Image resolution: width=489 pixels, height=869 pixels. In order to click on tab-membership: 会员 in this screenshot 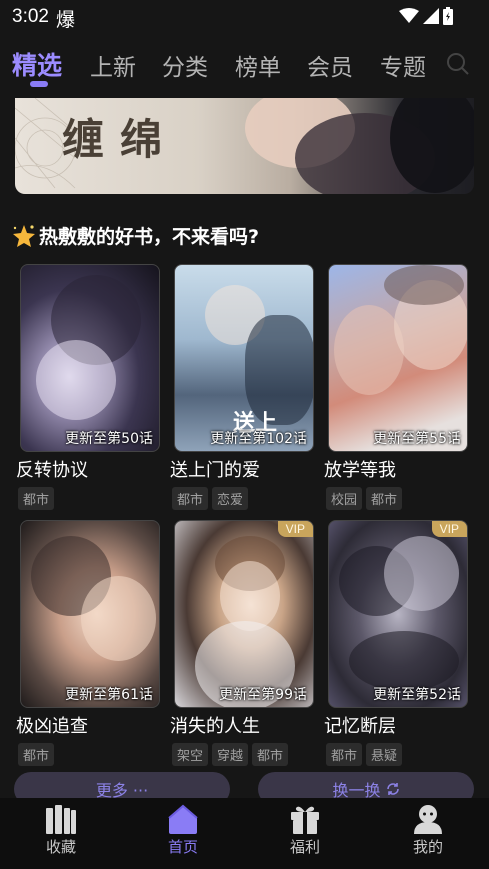, I will do `click(330, 65)`.